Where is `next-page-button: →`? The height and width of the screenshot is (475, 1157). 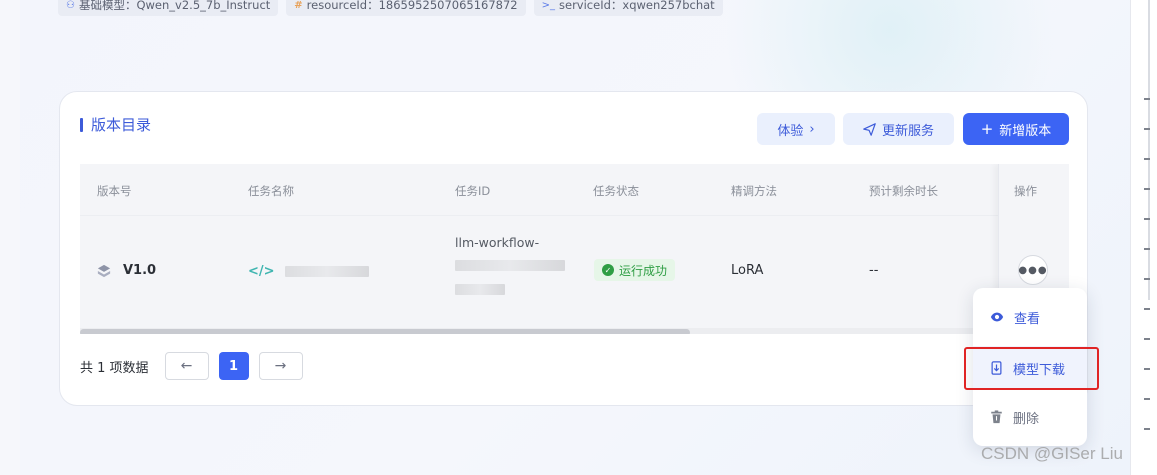
next-page-button: → is located at coordinates (280, 366).